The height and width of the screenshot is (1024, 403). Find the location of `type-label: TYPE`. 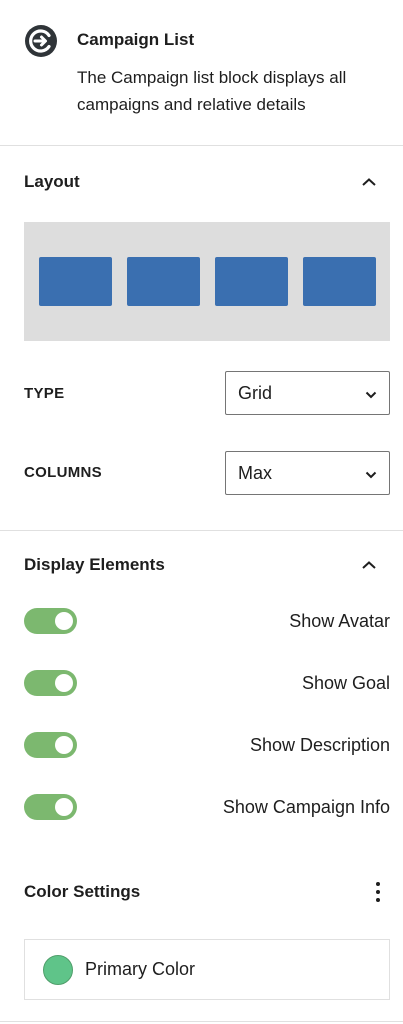

type-label: TYPE is located at coordinates (44, 393).